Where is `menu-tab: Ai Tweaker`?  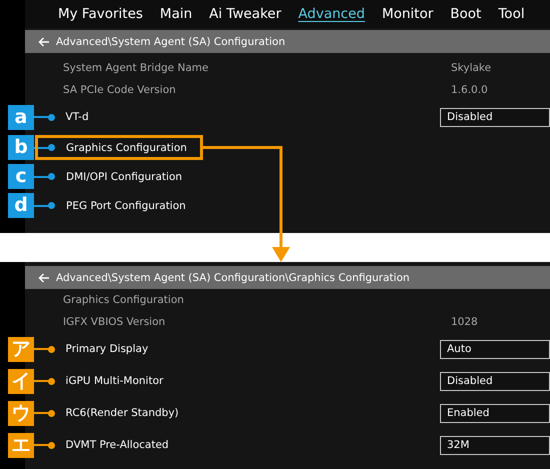
menu-tab: Ai Tweaker is located at coordinates (245, 14).